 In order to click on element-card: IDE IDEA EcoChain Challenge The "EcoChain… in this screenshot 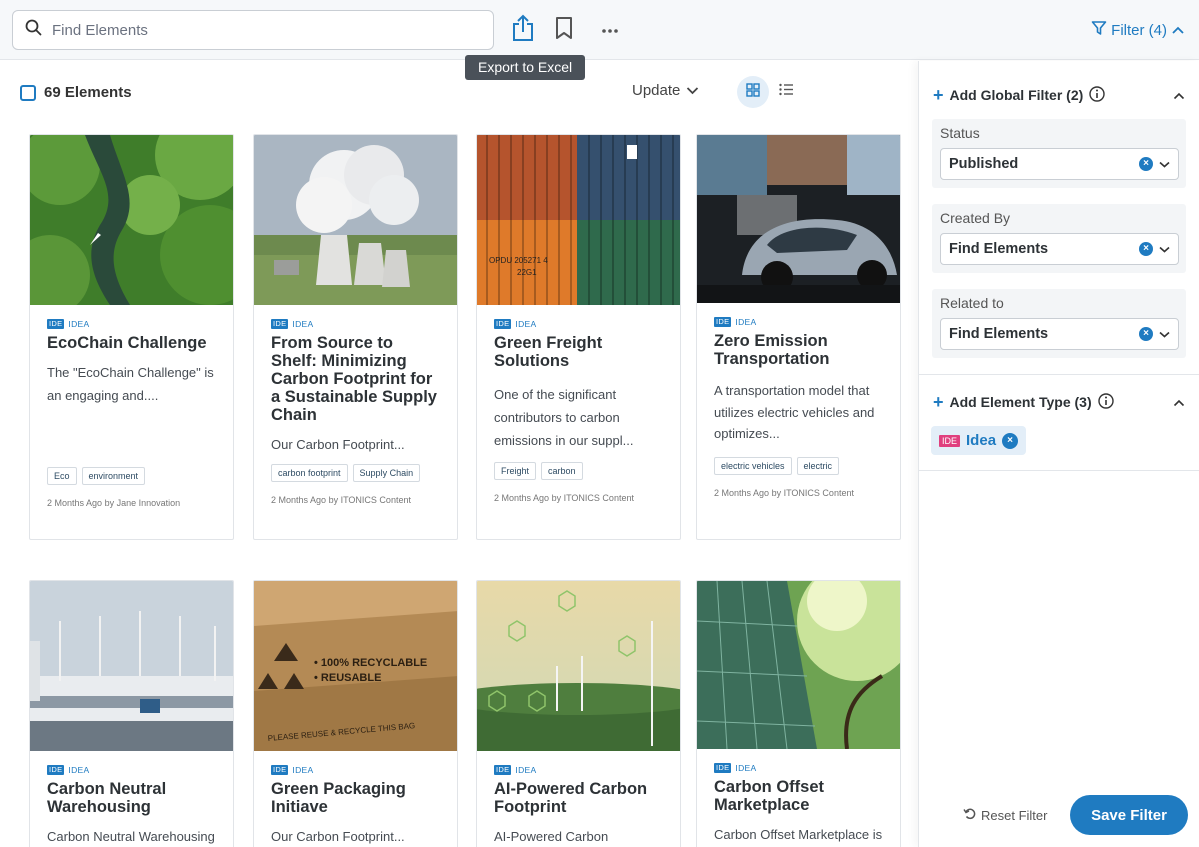, I will do `click(131, 337)`.